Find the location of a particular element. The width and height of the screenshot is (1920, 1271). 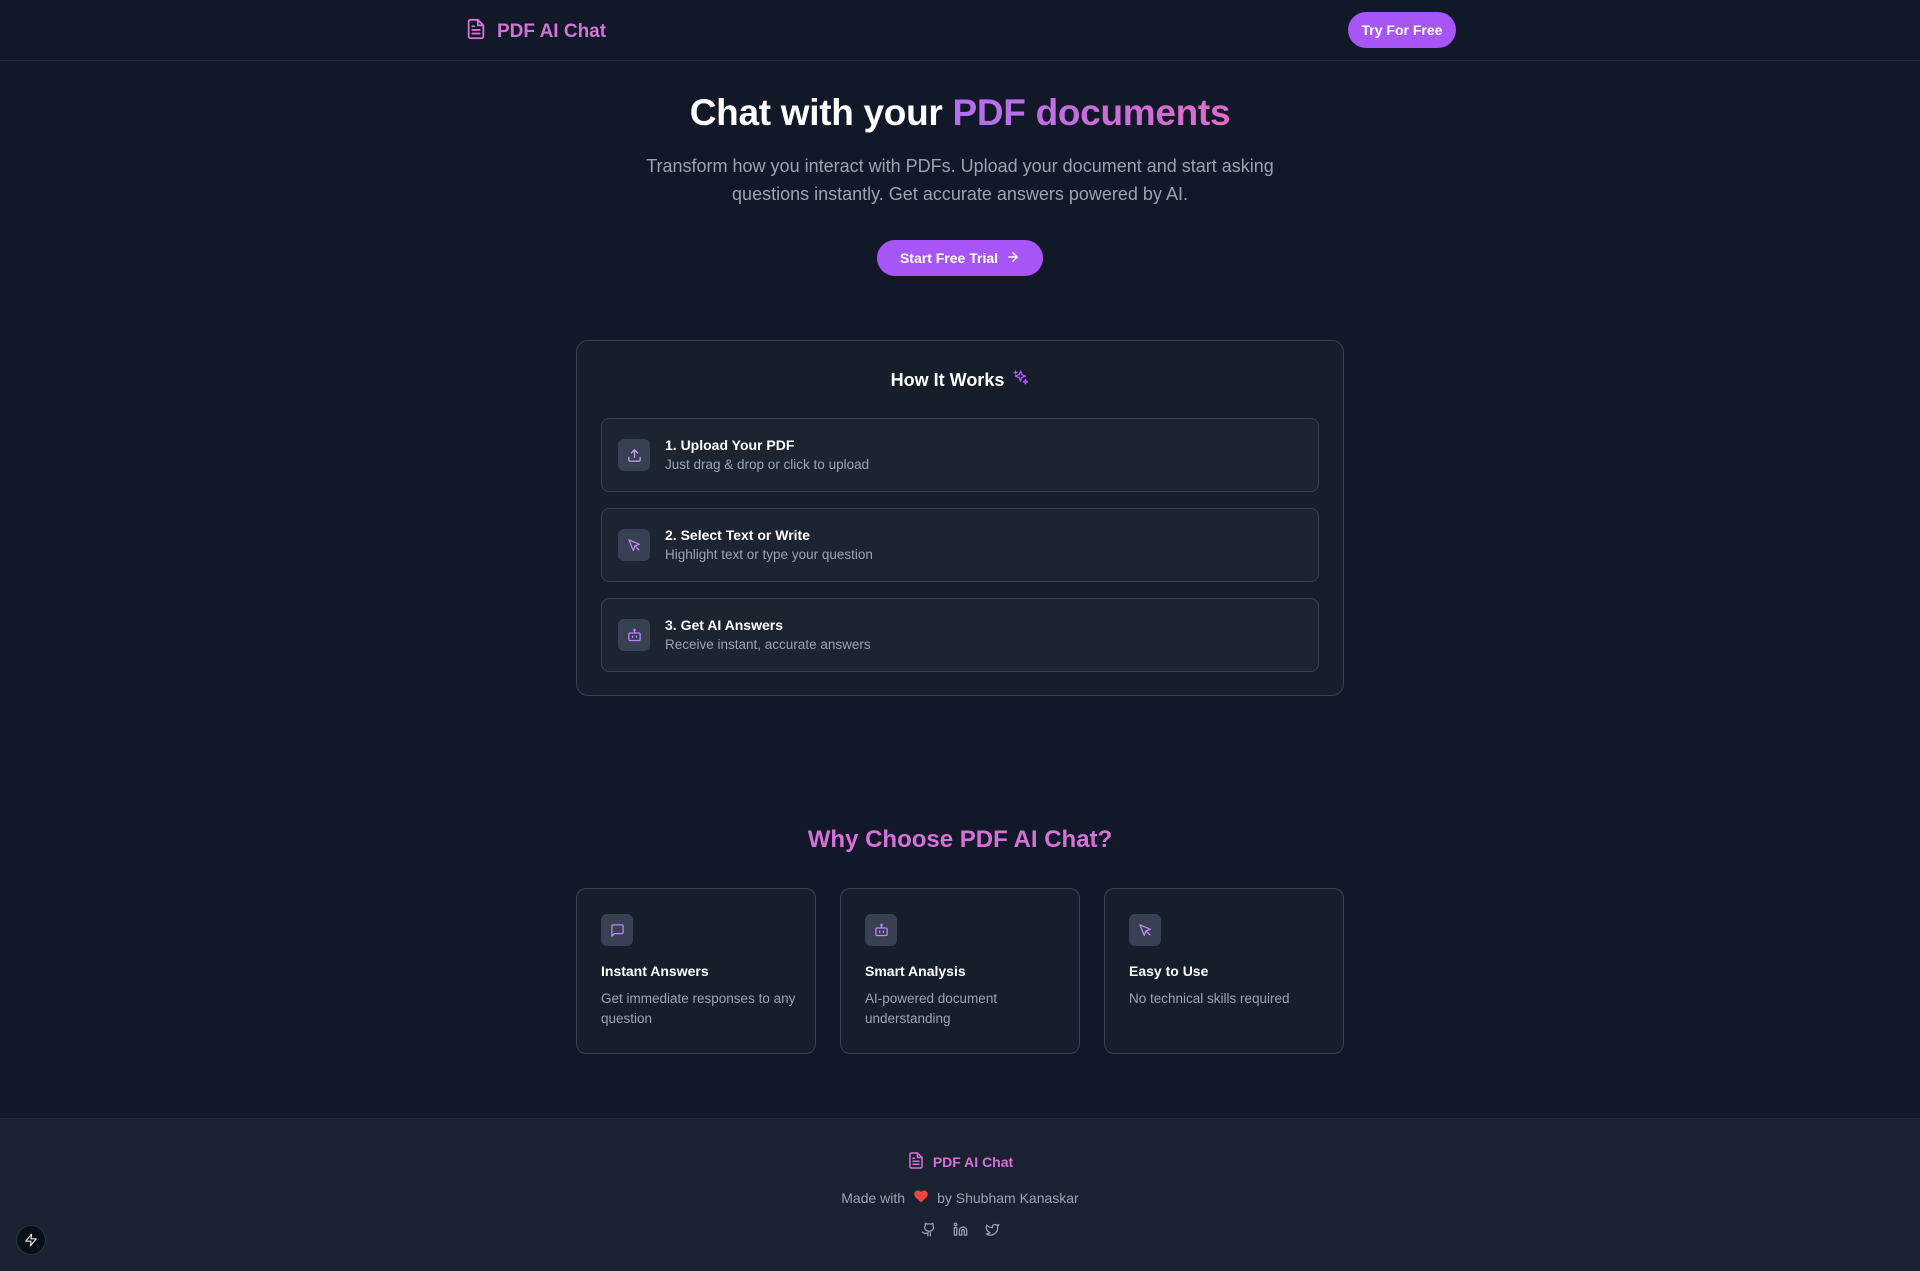

arrow-right-icon is located at coordinates (1013, 258).